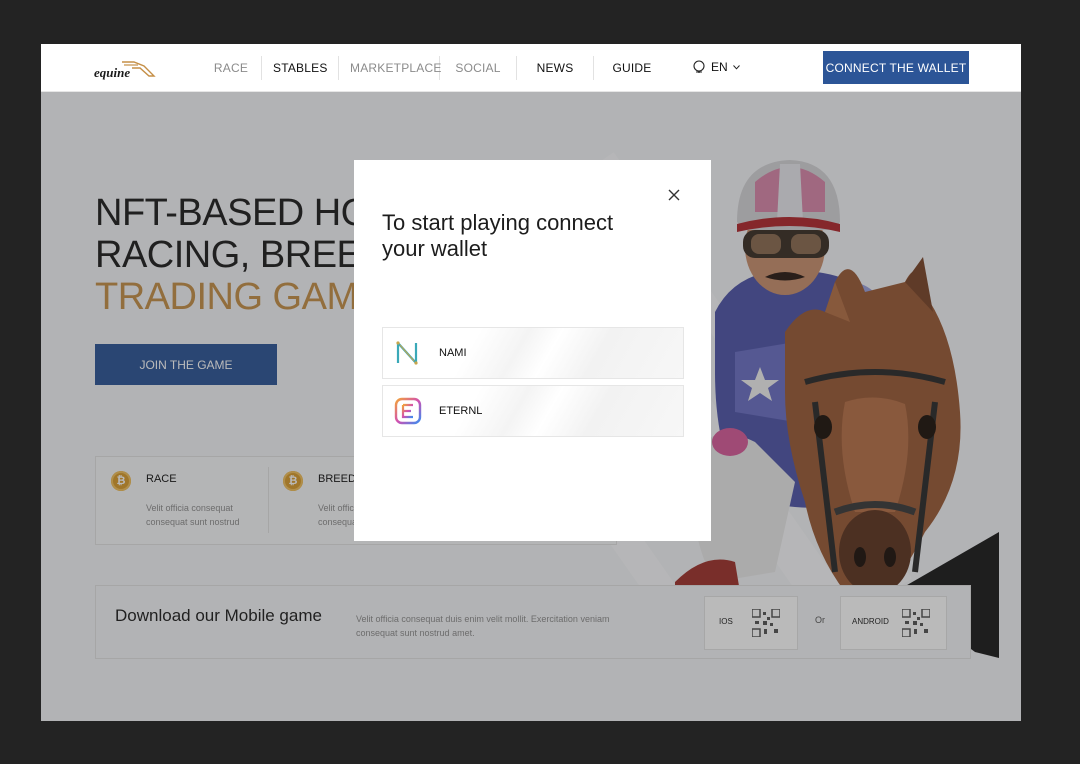 The image size is (1080, 764). I want to click on language-code: EN, so click(719, 67).